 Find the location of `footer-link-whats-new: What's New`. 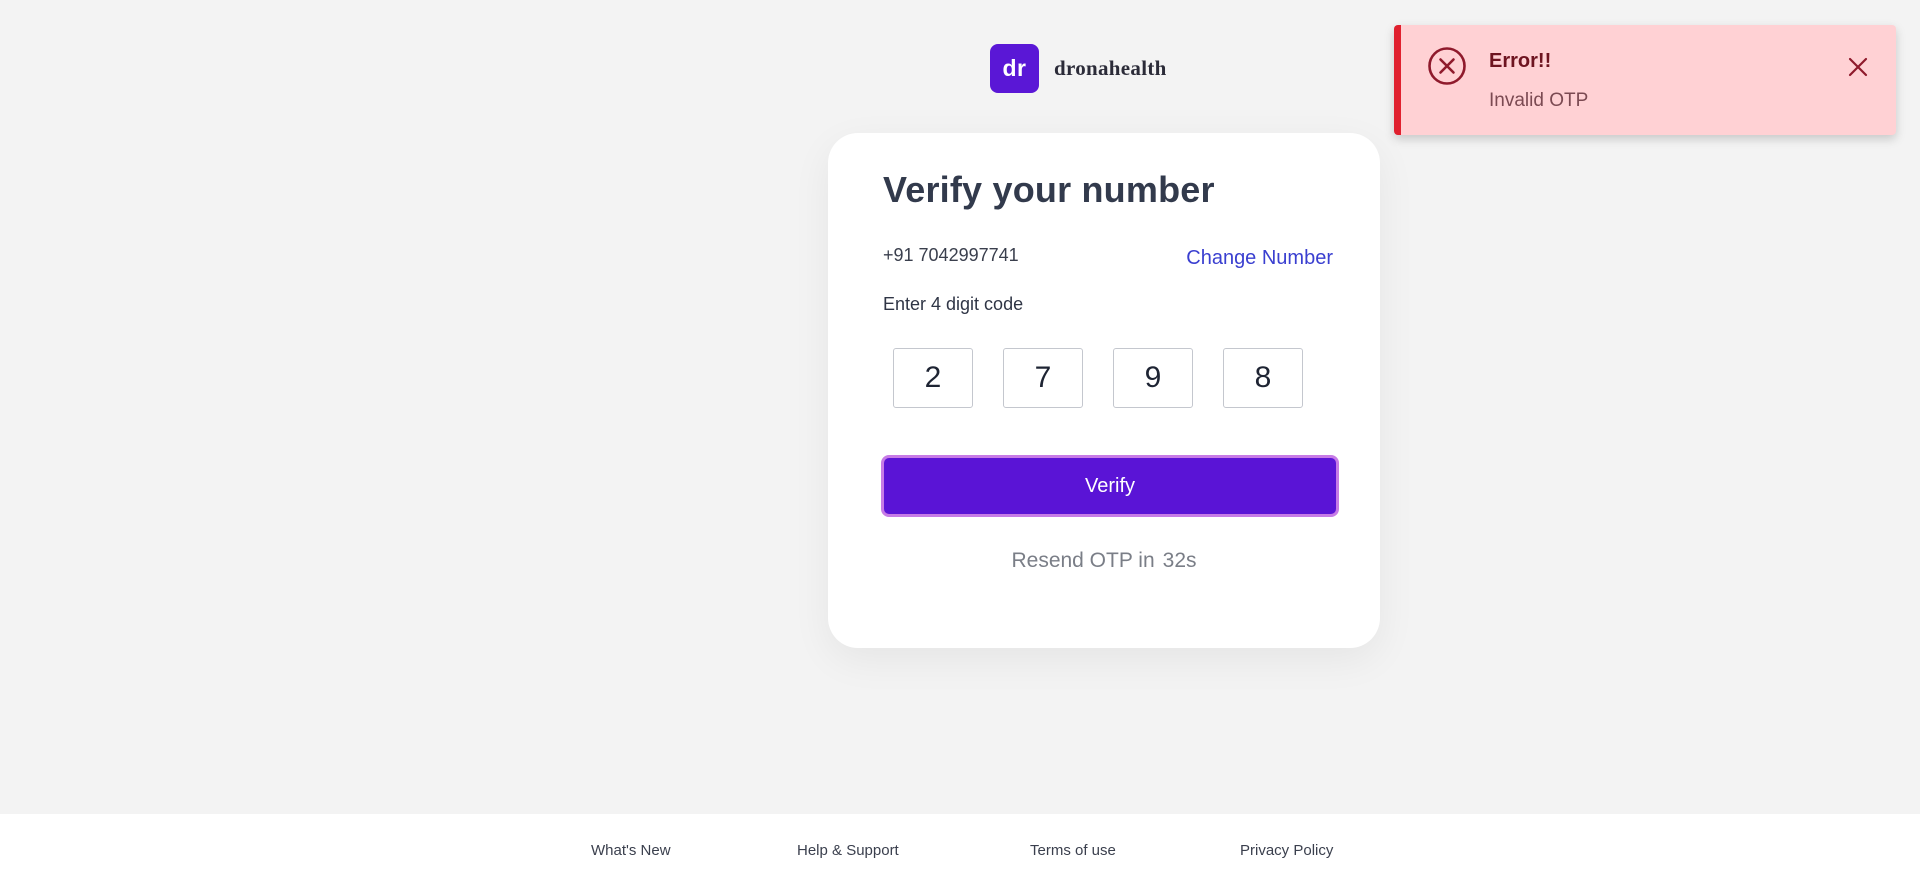

footer-link-whats-new: What's New is located at coordinates (631, 850).